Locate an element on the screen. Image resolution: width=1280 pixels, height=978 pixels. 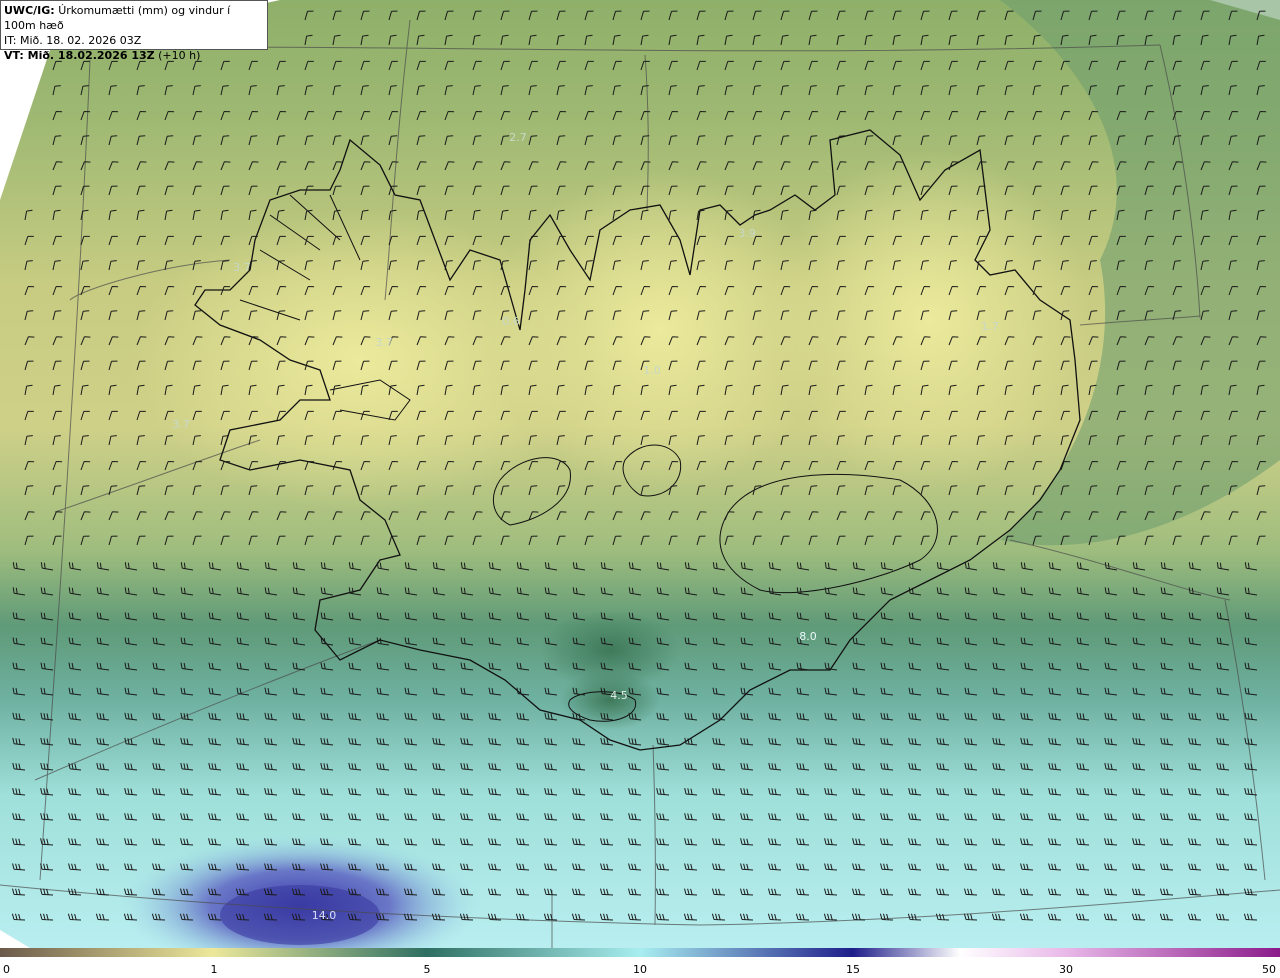
colorbar-tick: 5 is located at coordinates (427, 969).